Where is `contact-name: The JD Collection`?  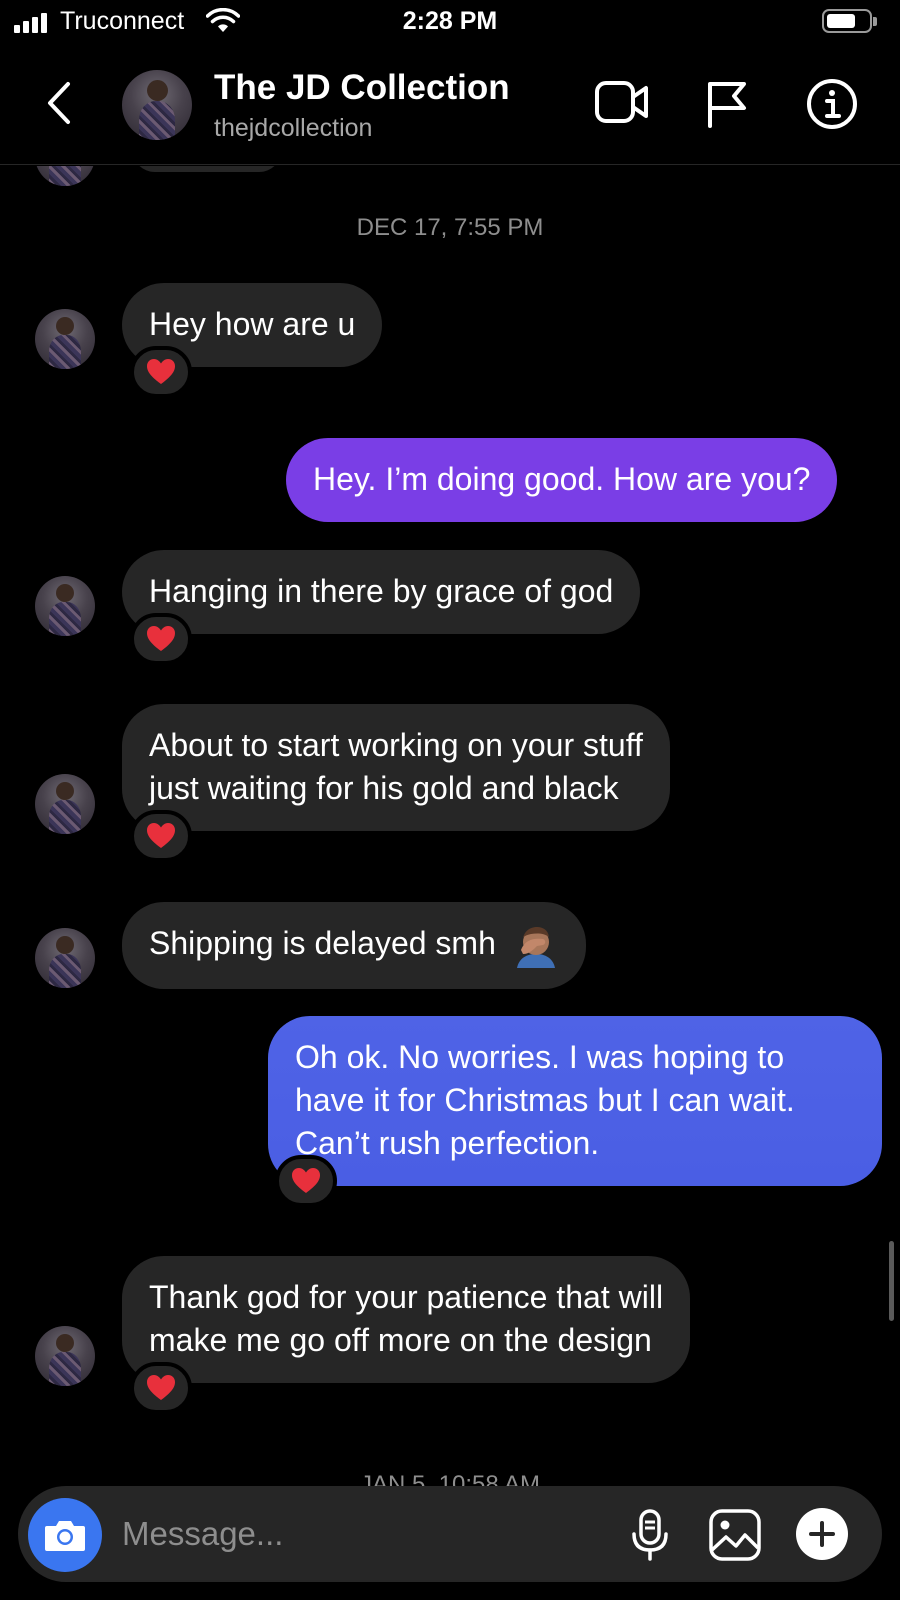
contact-name: The JD Collection is located at coordinates (362, 88).